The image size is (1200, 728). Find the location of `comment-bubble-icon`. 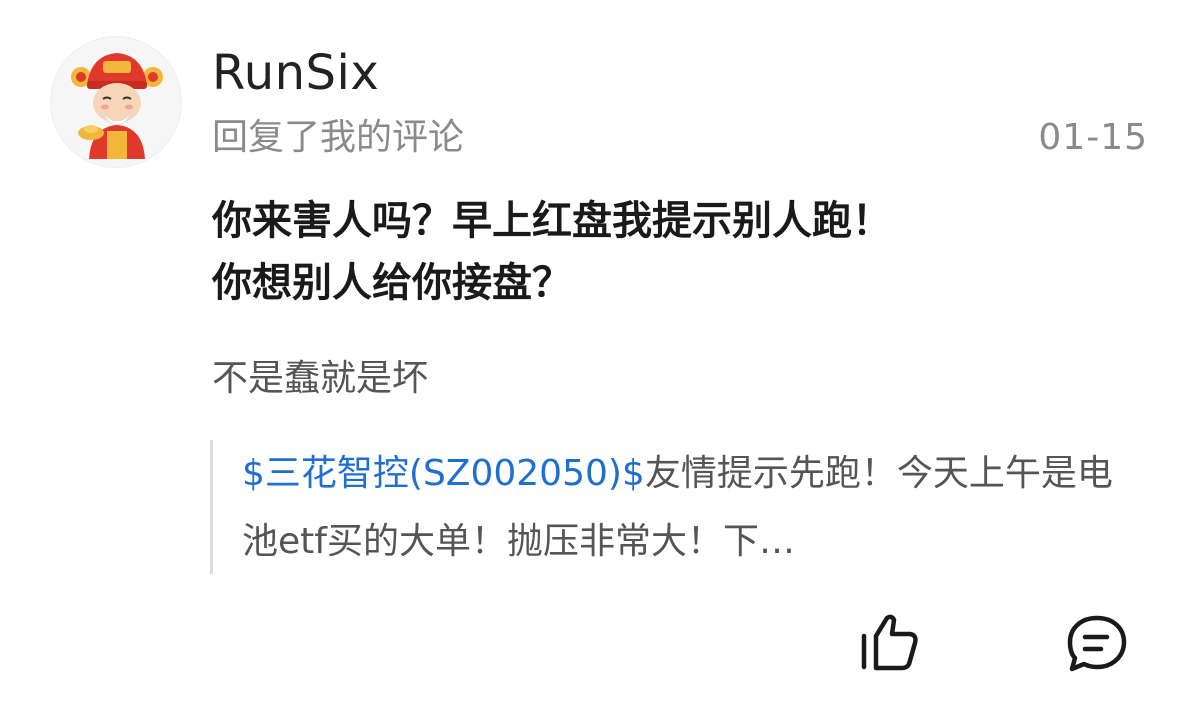

comment-bubble-icon is located at coordinates (1097, 643).